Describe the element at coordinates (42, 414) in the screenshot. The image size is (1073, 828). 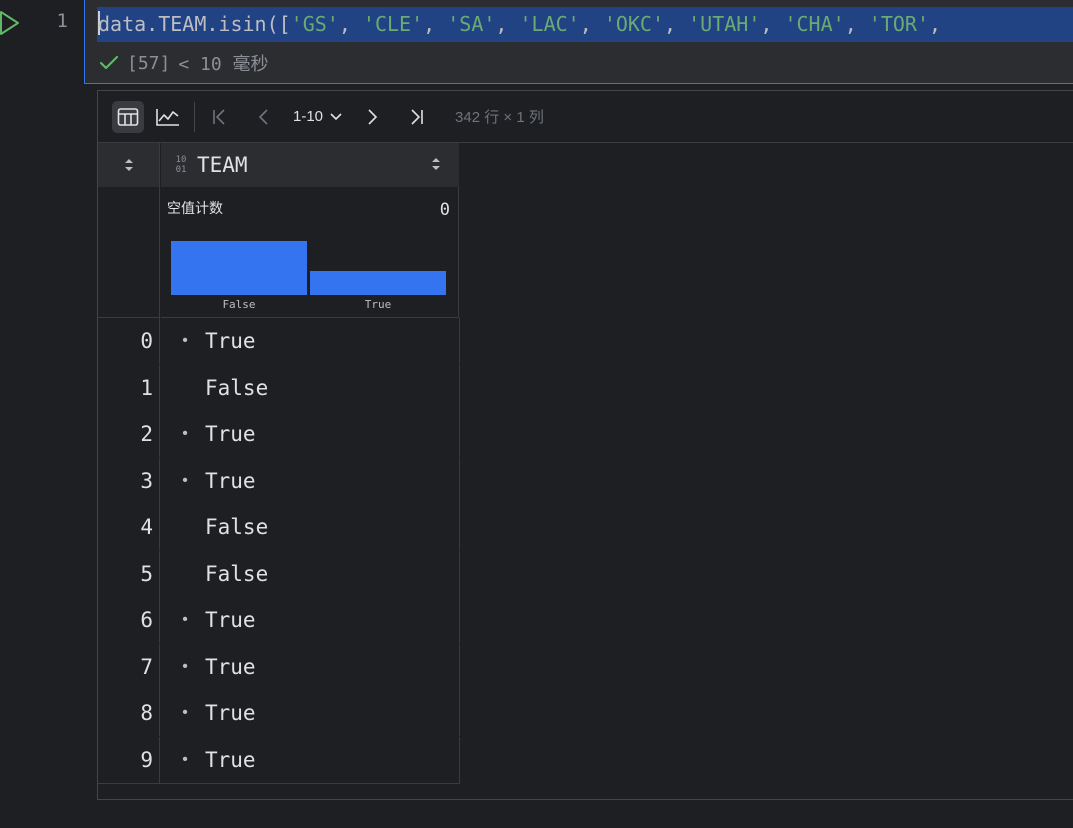
I see `editor-gutter: 1` at that location.